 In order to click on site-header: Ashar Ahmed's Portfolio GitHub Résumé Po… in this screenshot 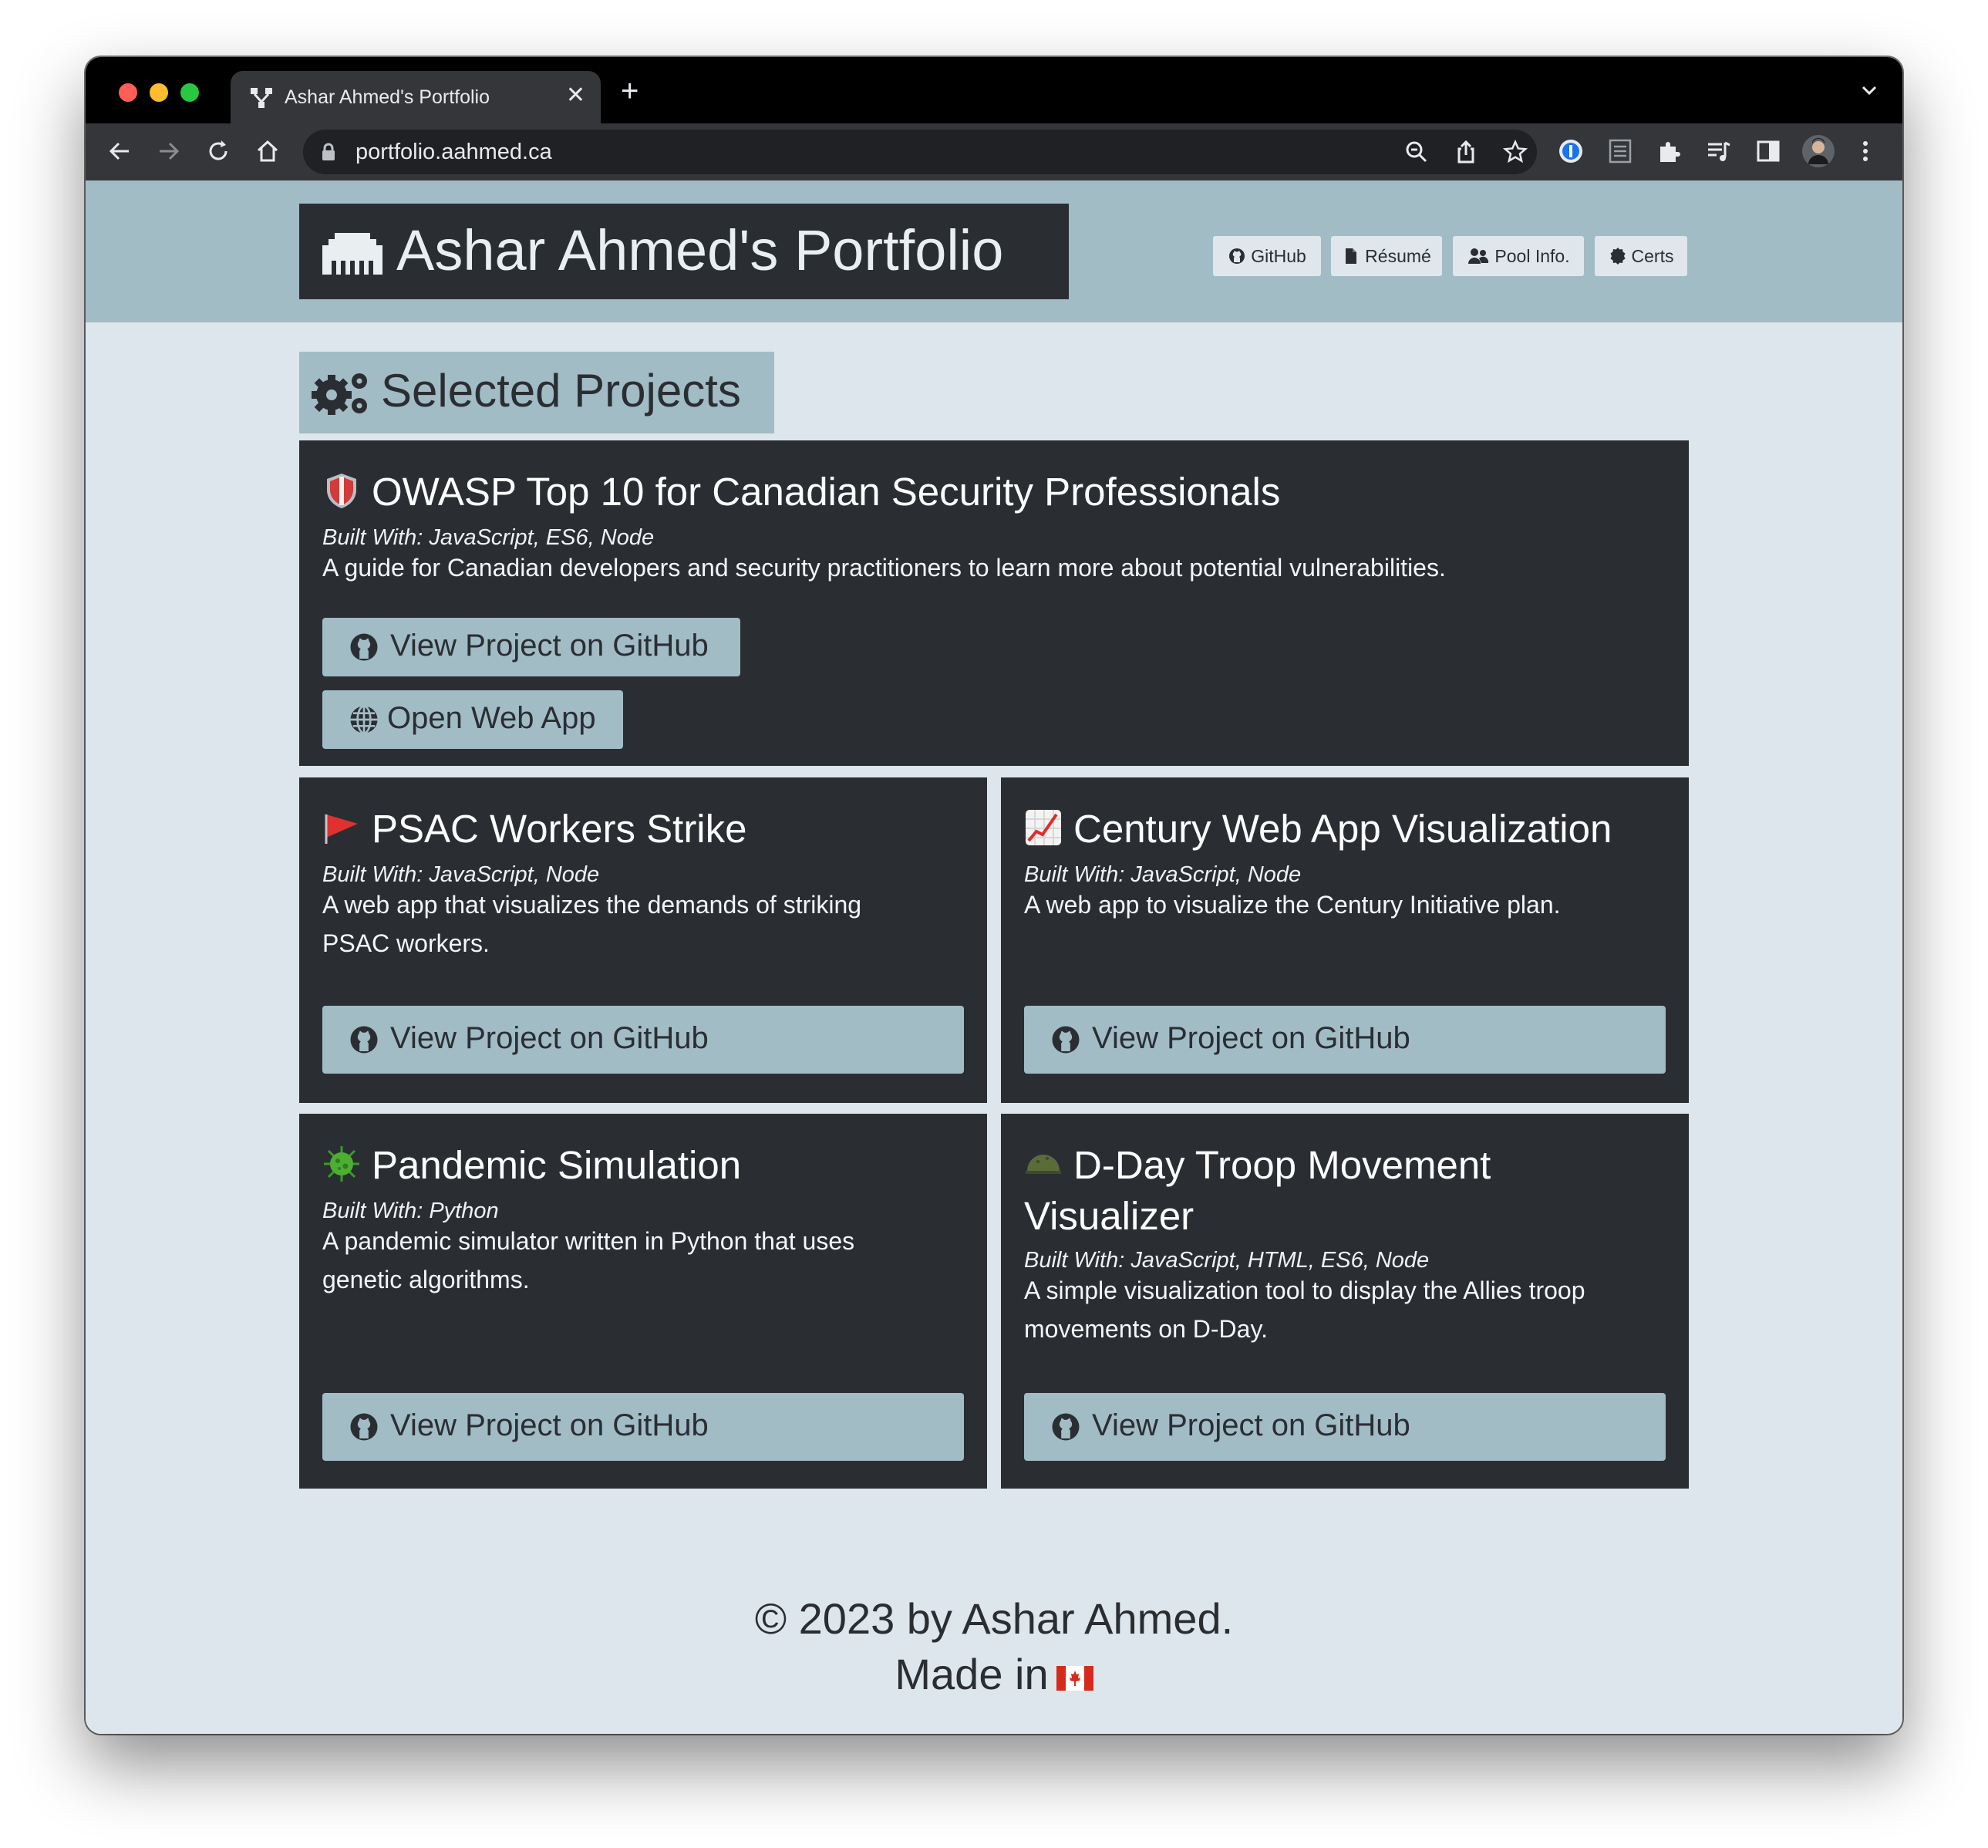, I will do `click(994, 251)`.